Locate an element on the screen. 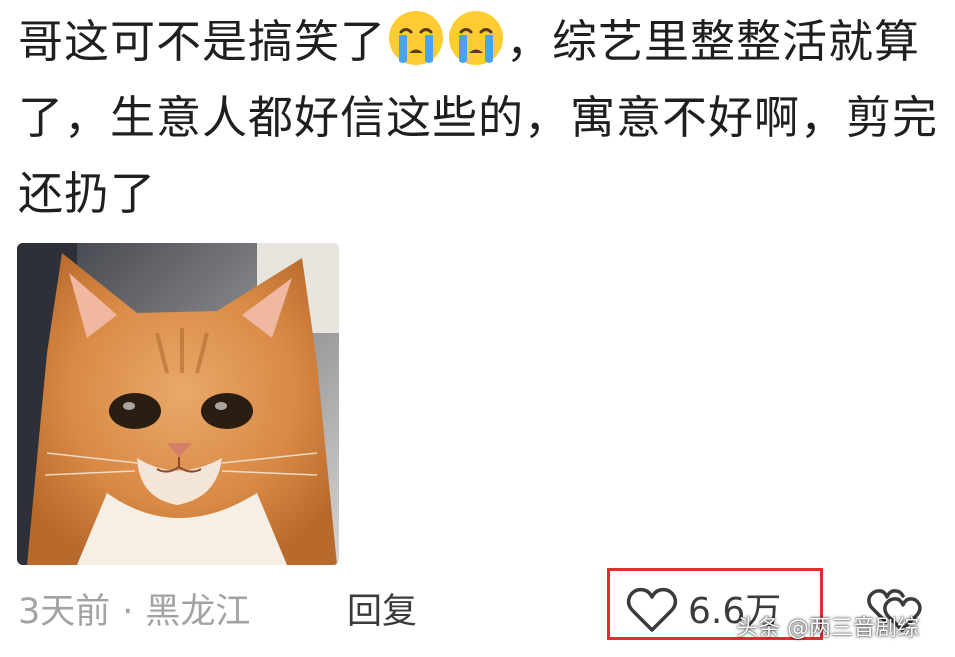 Image resolution: width=955 pixels, height=657 pixels. reply-button: 回复 is located at coordinates (382, 612).